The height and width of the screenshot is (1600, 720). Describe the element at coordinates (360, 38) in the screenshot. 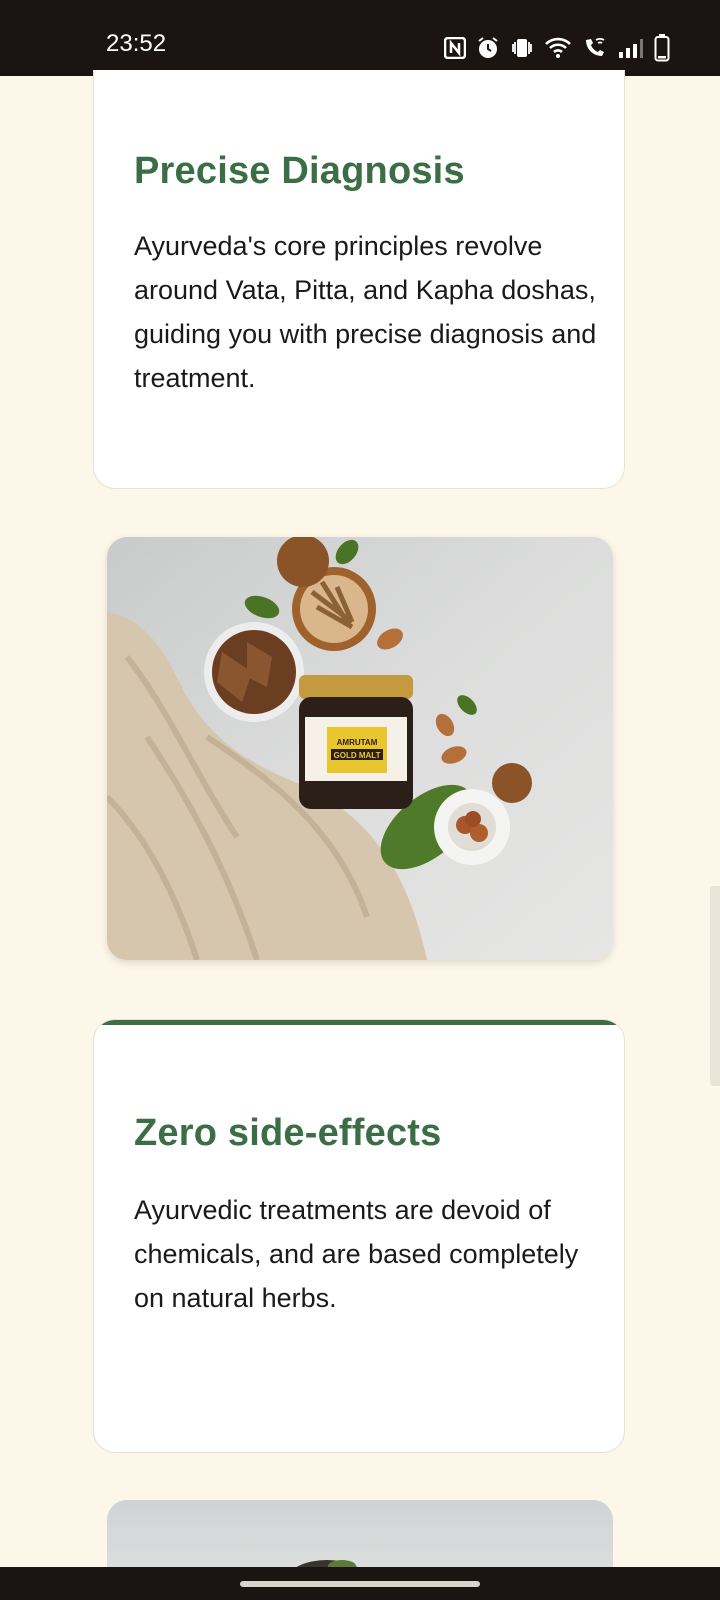

I see `status-bar: 23:52` at that location.